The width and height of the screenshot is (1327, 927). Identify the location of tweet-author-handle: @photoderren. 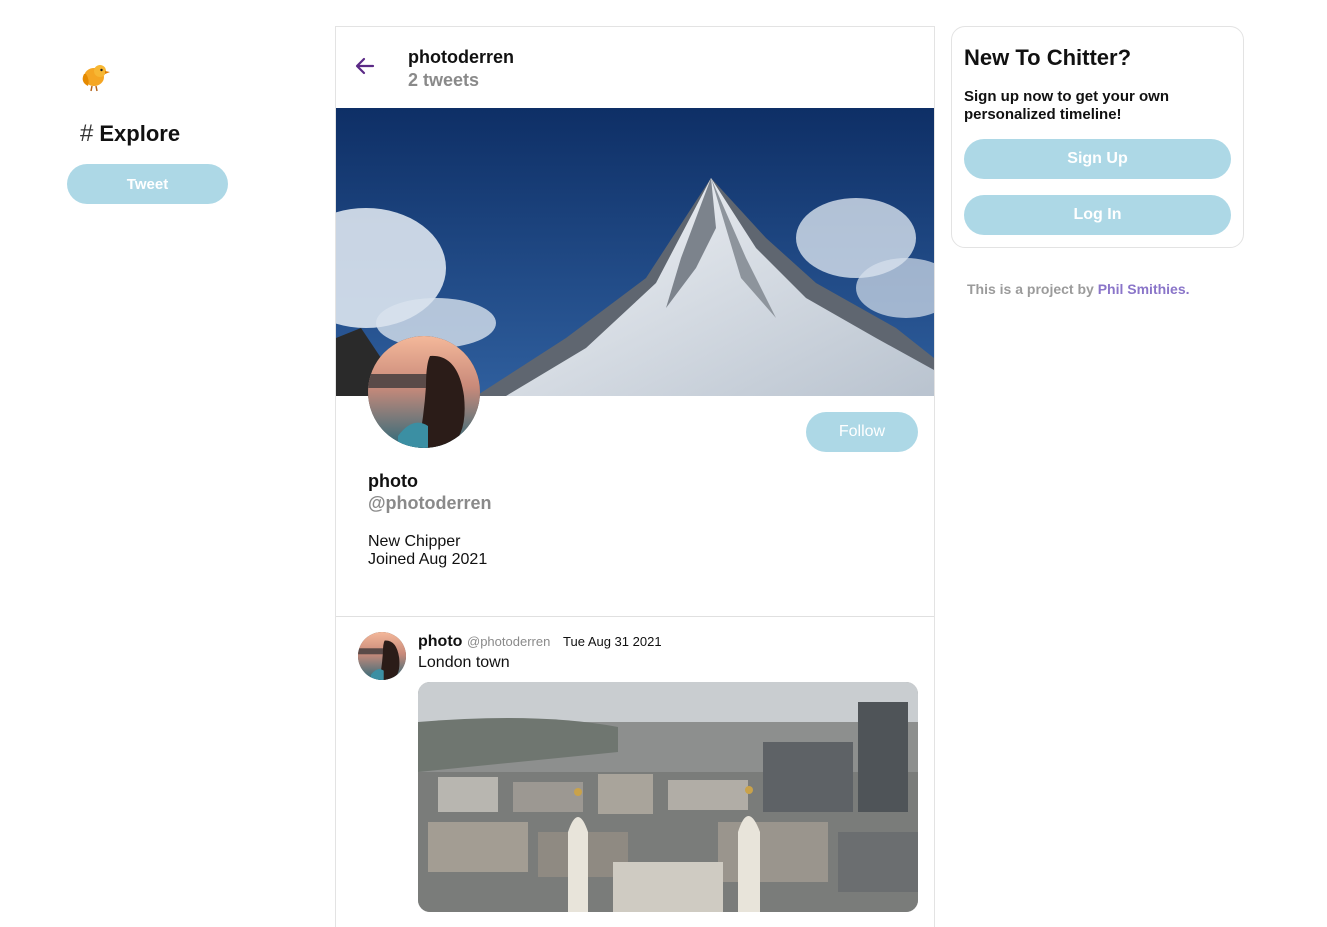
(508, 641).